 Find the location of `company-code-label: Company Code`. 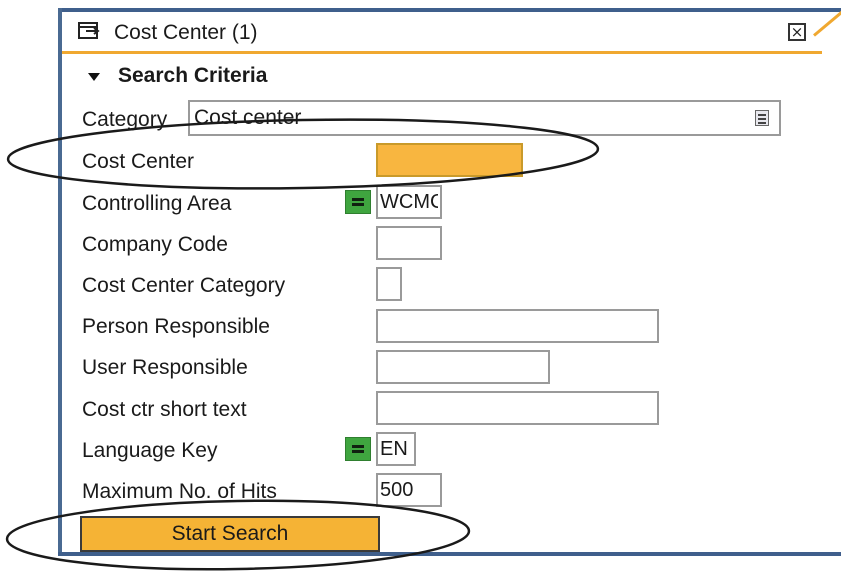

company-code-label: Company Code is located at coordinates (155, 244).